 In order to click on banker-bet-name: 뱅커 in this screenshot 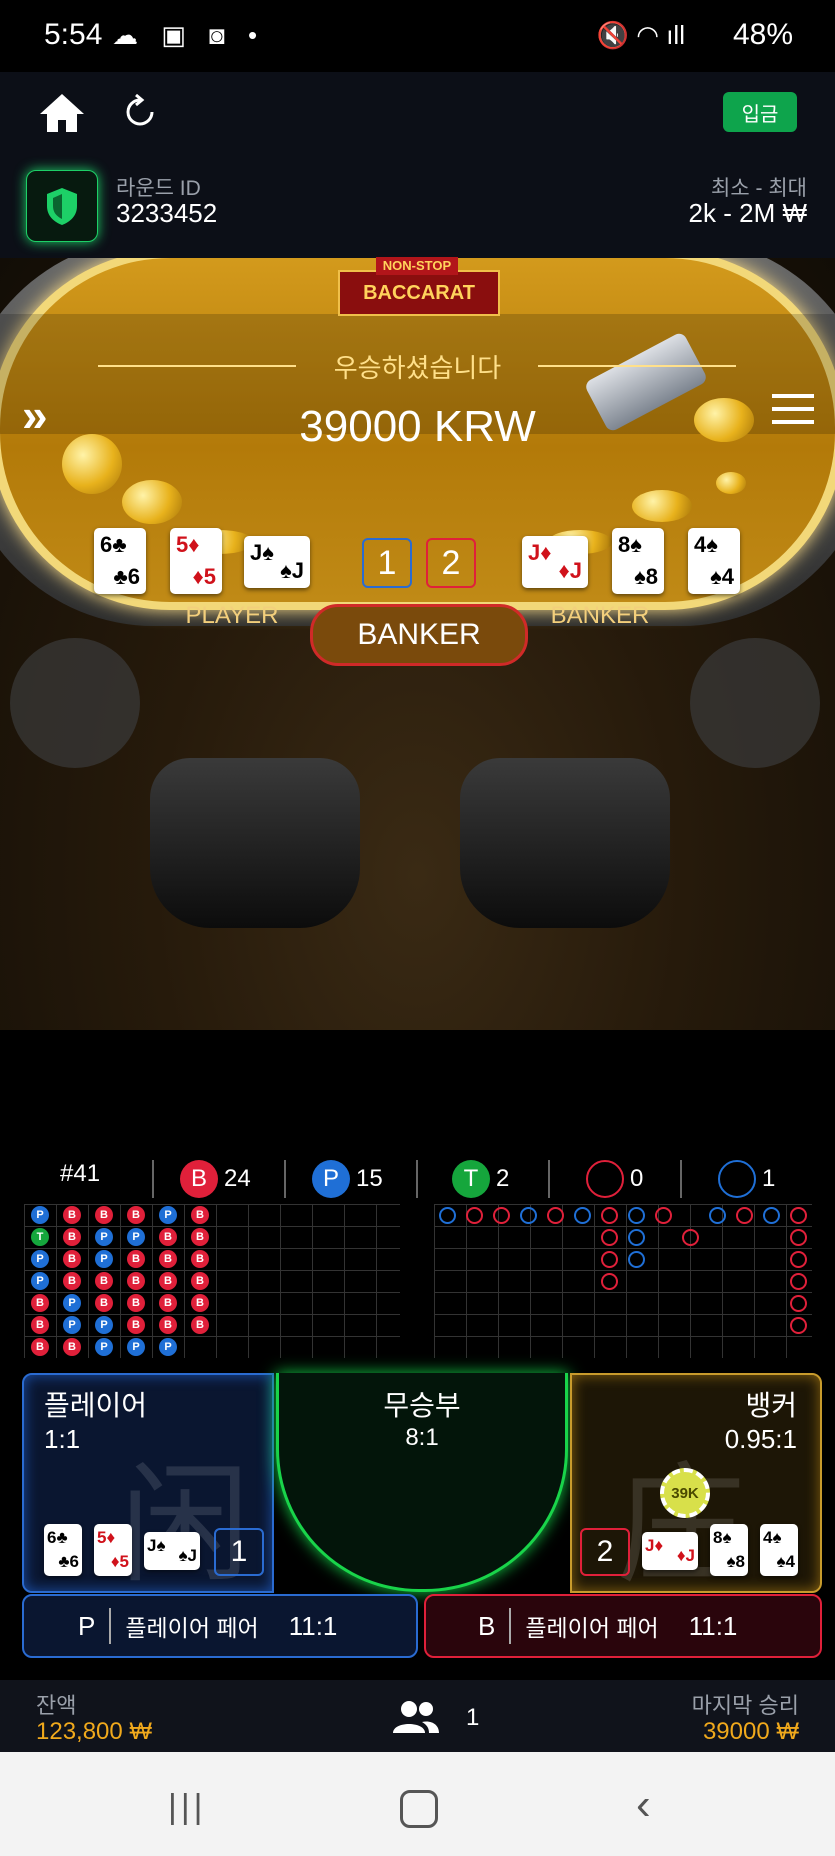, I will do `click(771, 1405)`.